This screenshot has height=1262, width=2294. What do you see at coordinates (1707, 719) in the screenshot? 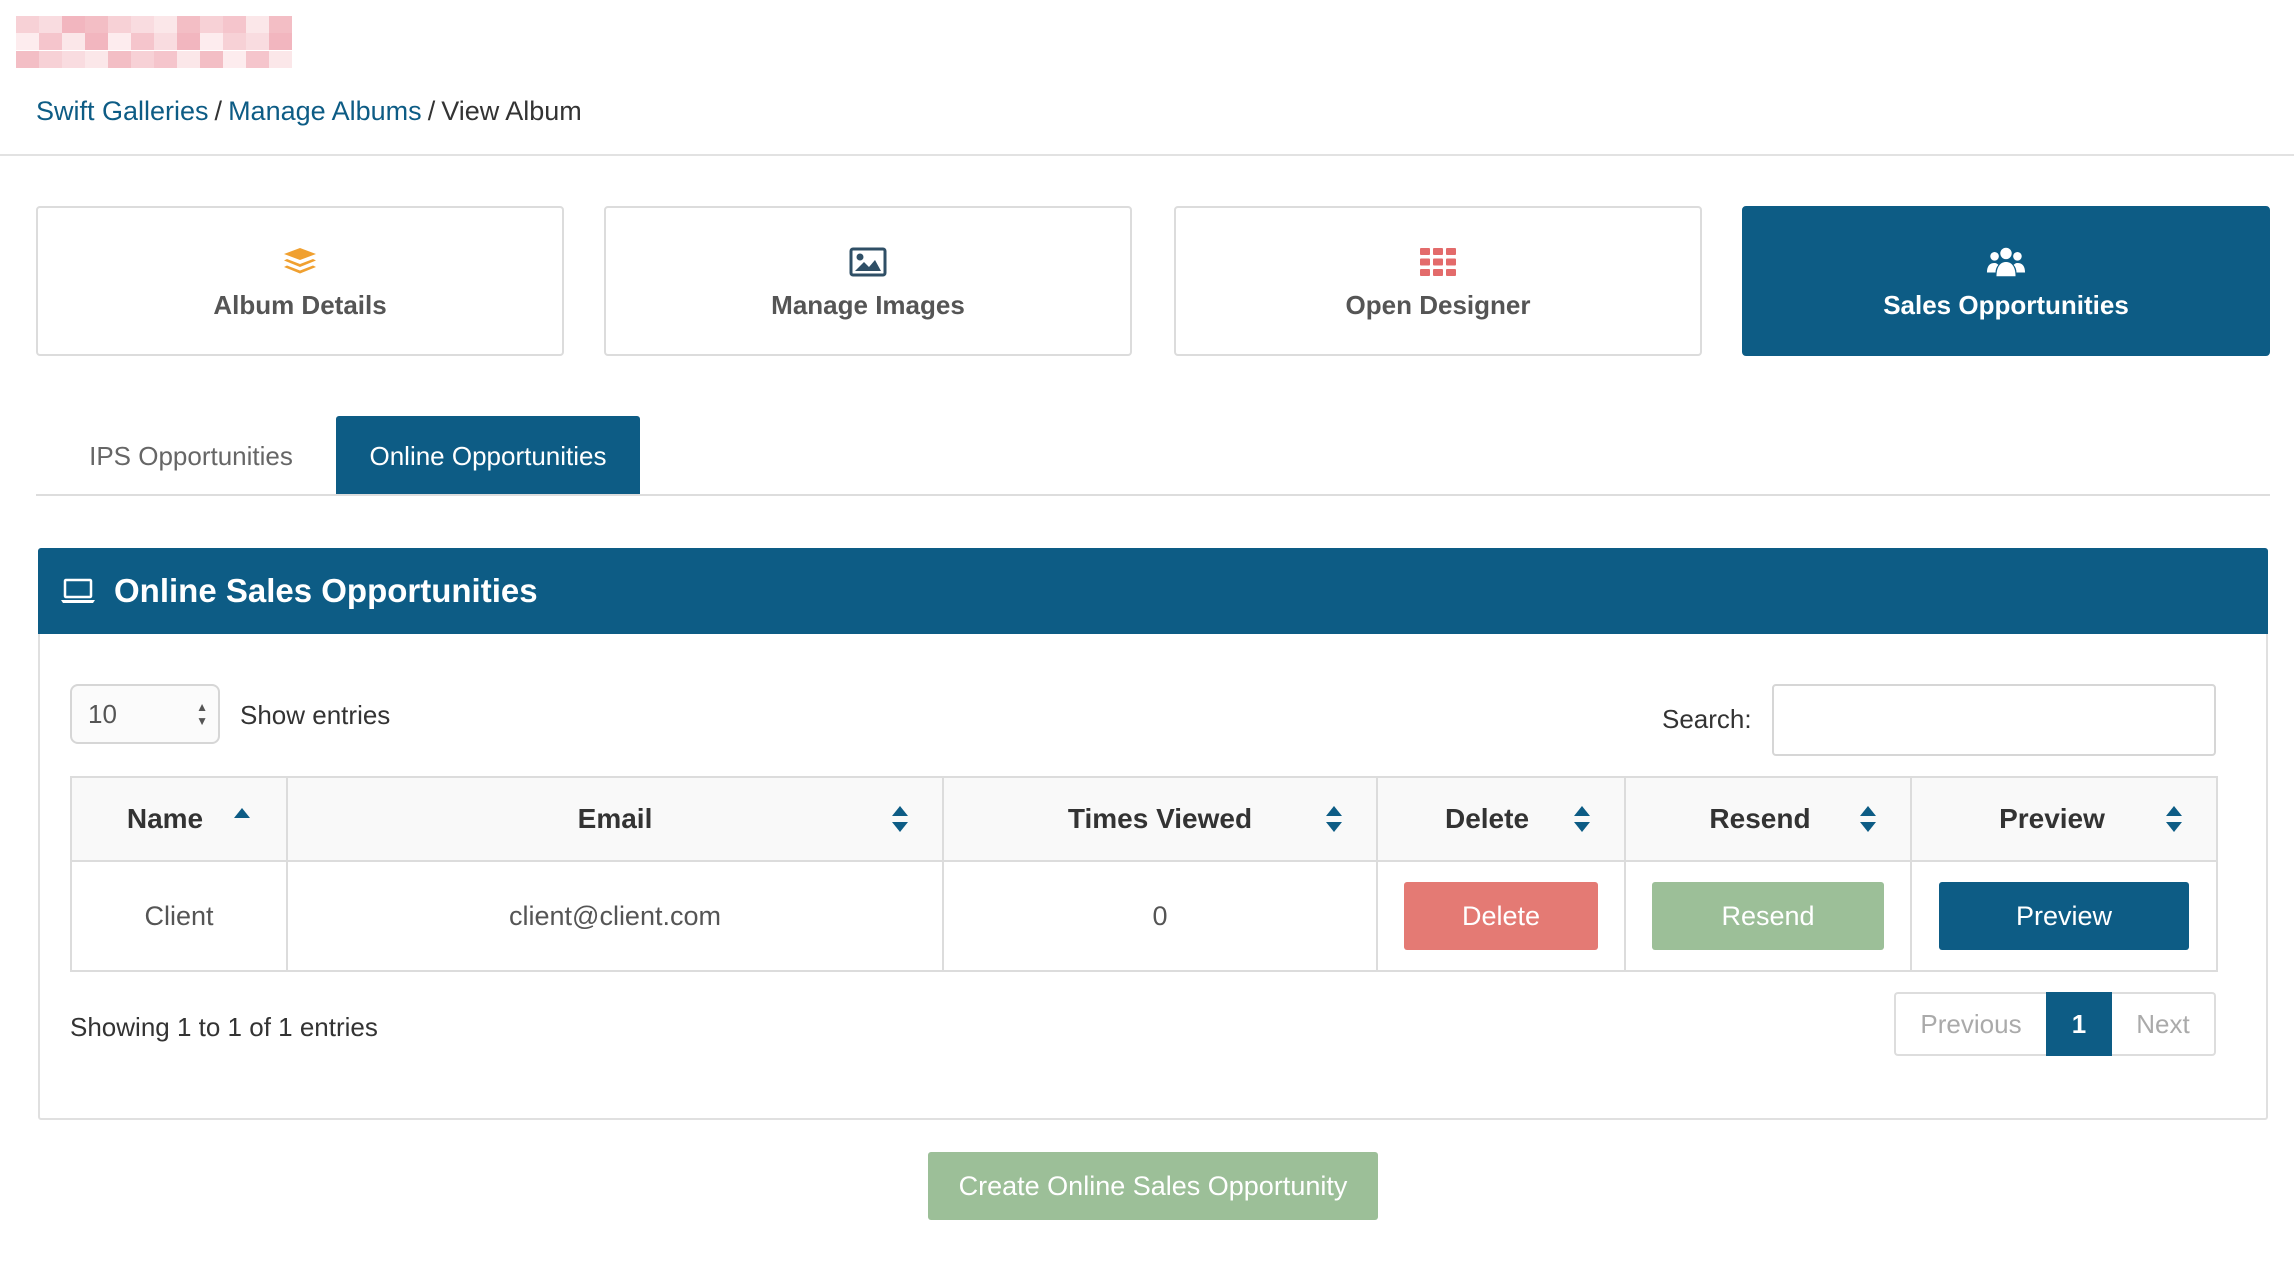
I see `search-label: Search:` at bounding box center [1707, 719].